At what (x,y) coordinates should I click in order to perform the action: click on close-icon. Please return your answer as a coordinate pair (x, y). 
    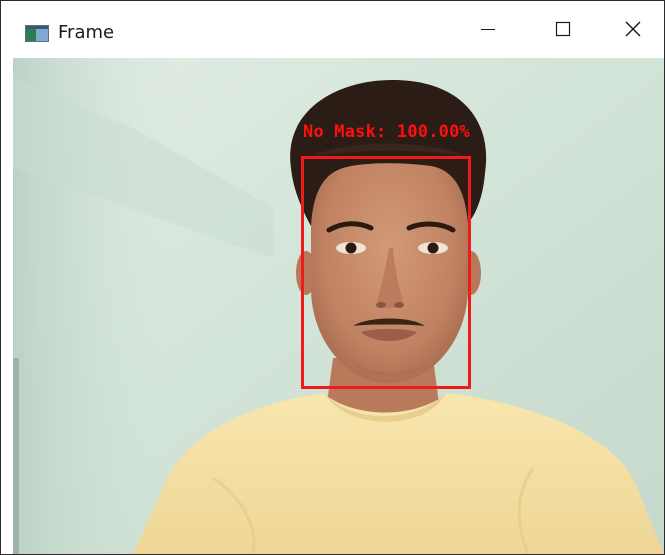
    Looking at the image, I should click on (633, 29).